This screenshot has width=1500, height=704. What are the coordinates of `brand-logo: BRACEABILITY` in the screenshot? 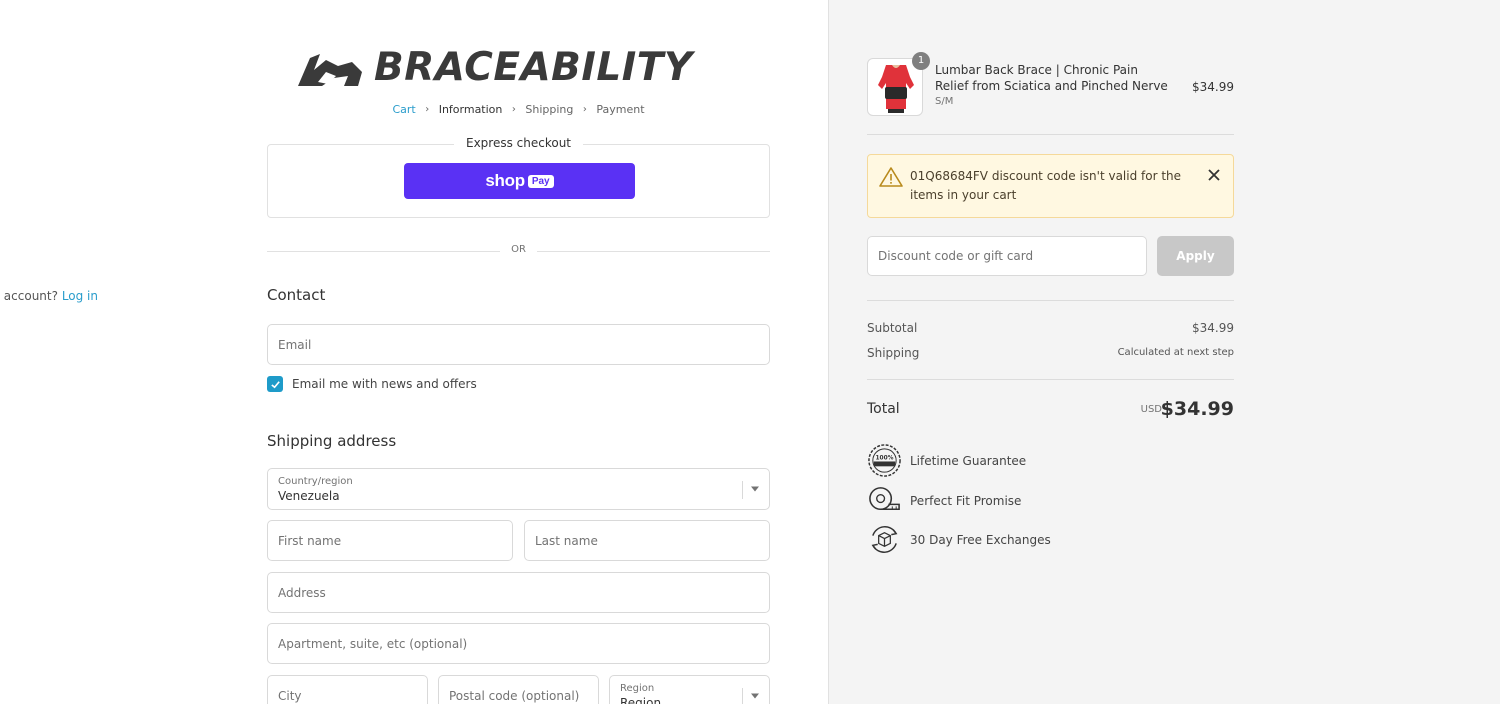 It's located at (519, 68).